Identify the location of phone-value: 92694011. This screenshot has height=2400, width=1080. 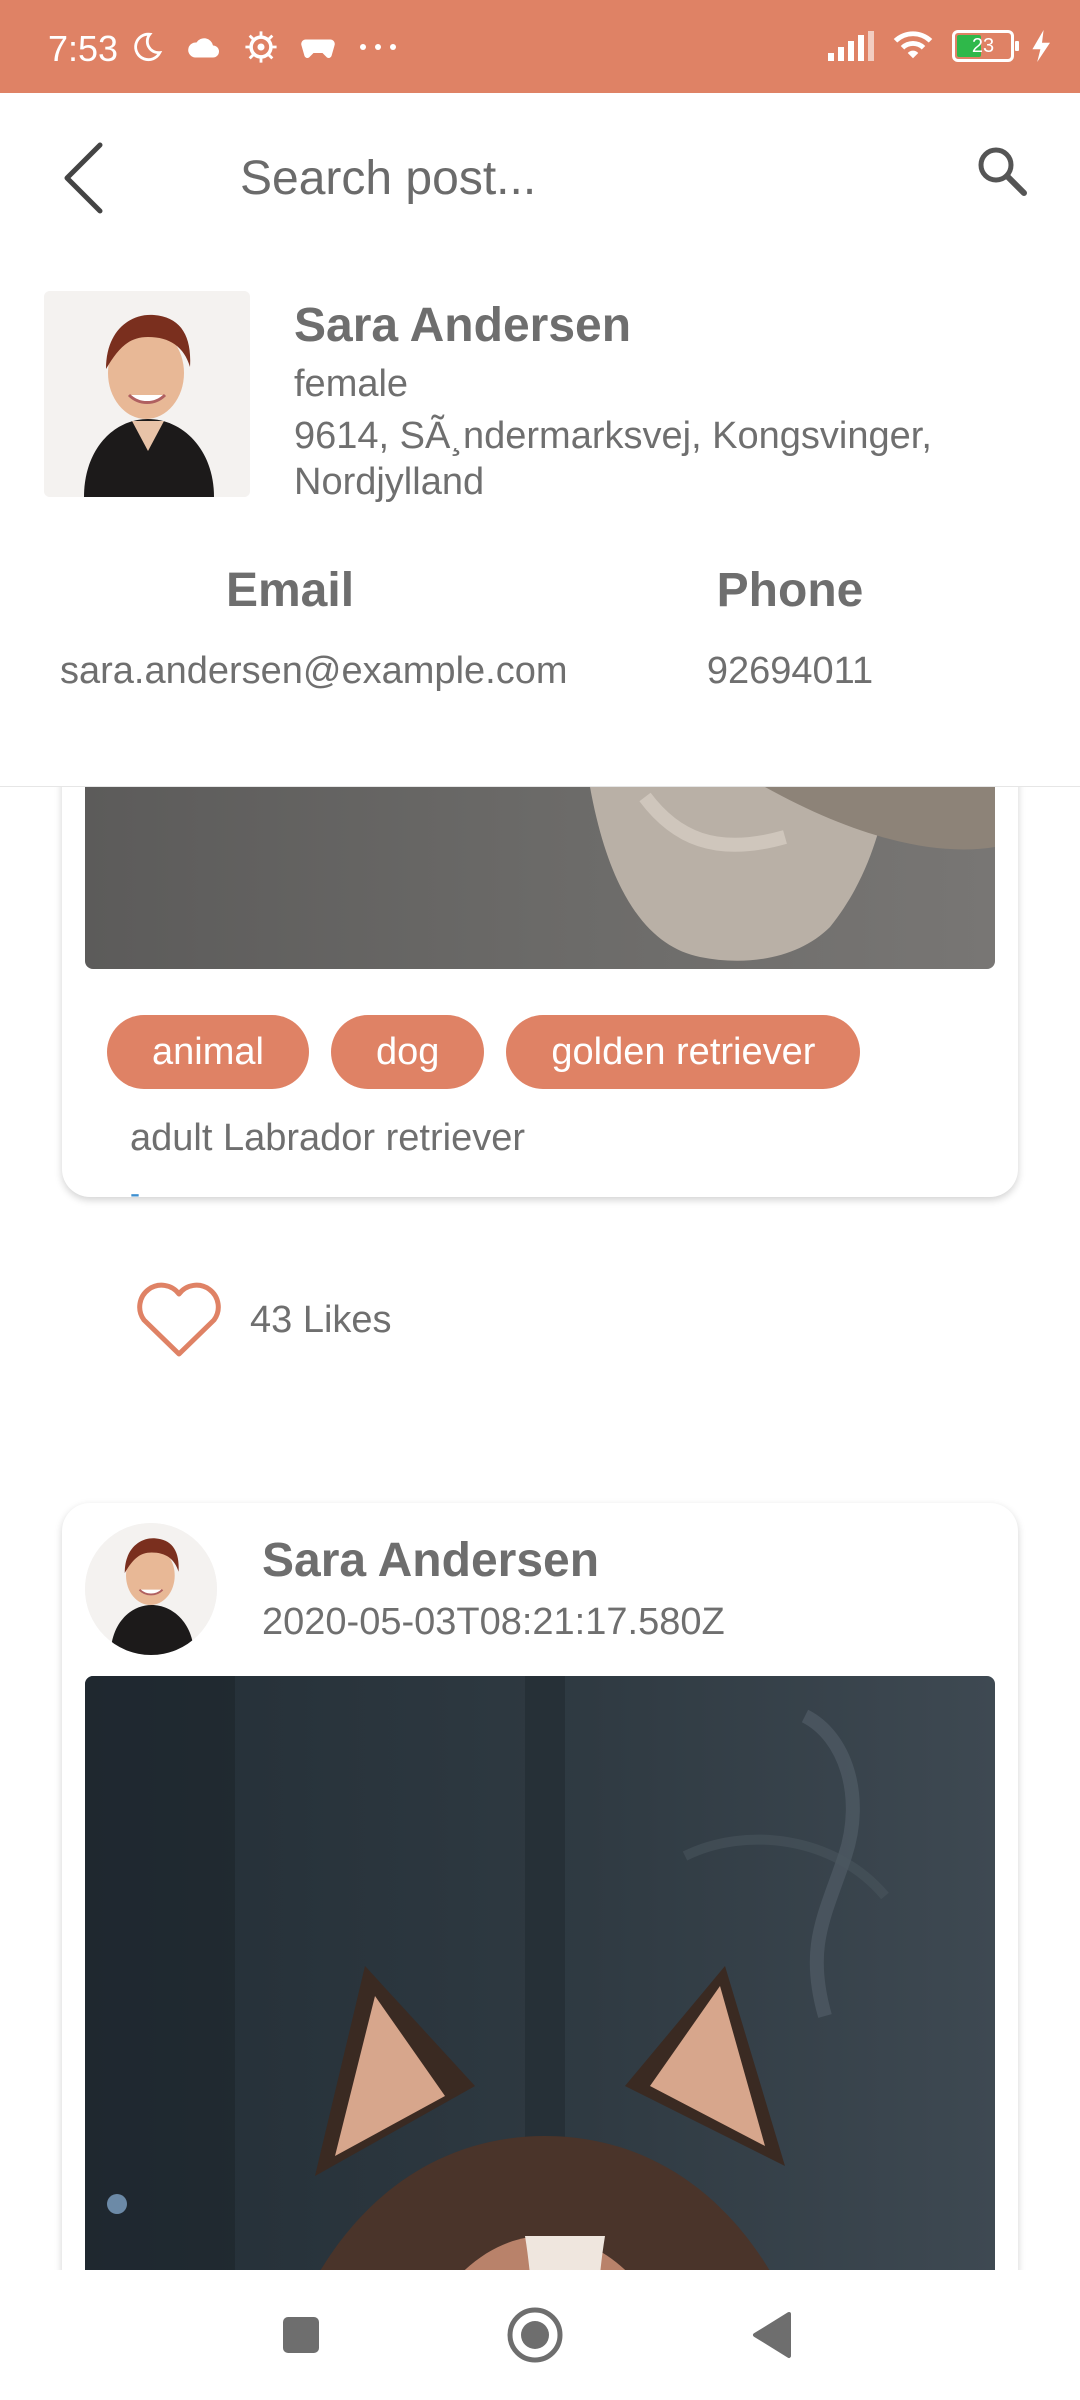
(790, 671).